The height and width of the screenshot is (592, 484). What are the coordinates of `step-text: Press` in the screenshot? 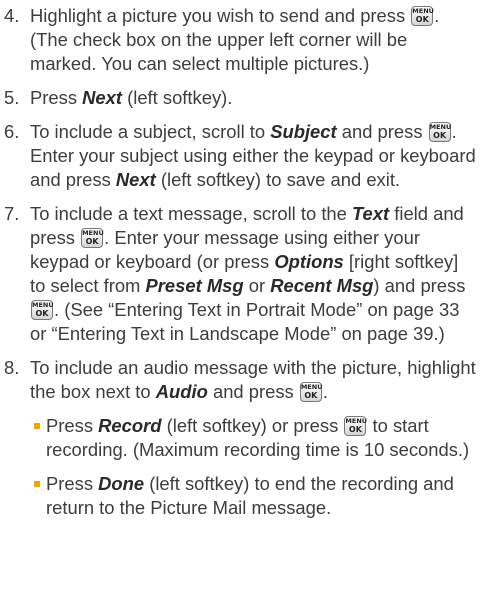 It's located at (56, 97).